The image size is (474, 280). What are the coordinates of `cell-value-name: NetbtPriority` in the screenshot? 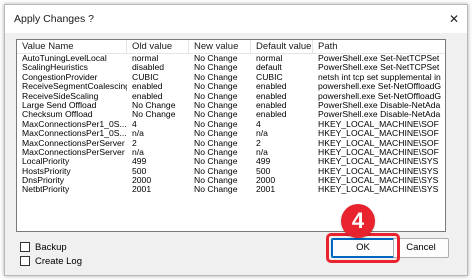 It's located at (46, 190).